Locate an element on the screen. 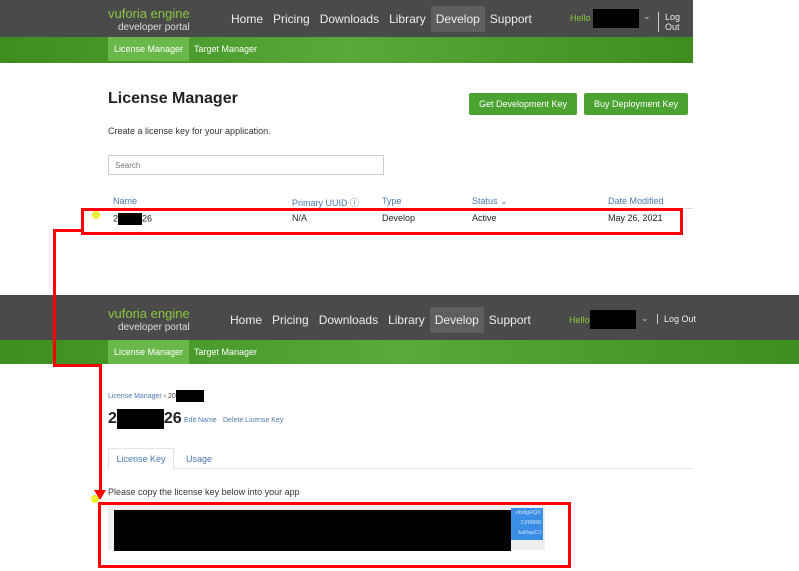 The height and width of the screenshot is (571, 799). annotation-box-row is located at coordinates (382, 221).